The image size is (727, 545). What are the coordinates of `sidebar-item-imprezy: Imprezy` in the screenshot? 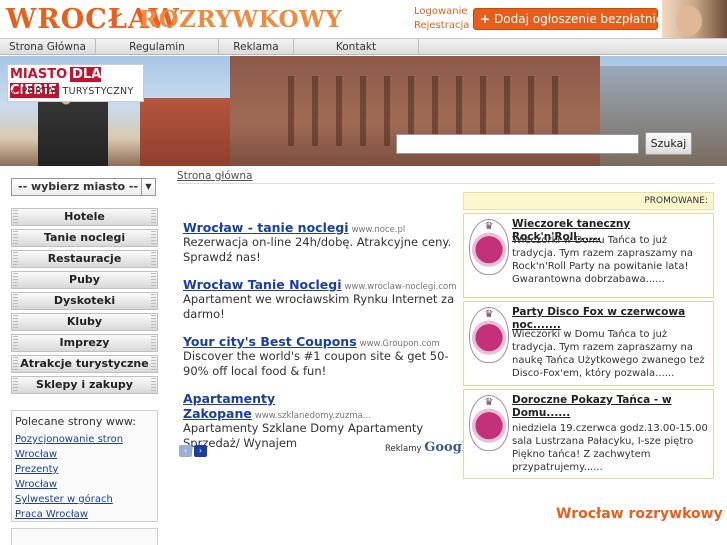 It's located at (84, 343).